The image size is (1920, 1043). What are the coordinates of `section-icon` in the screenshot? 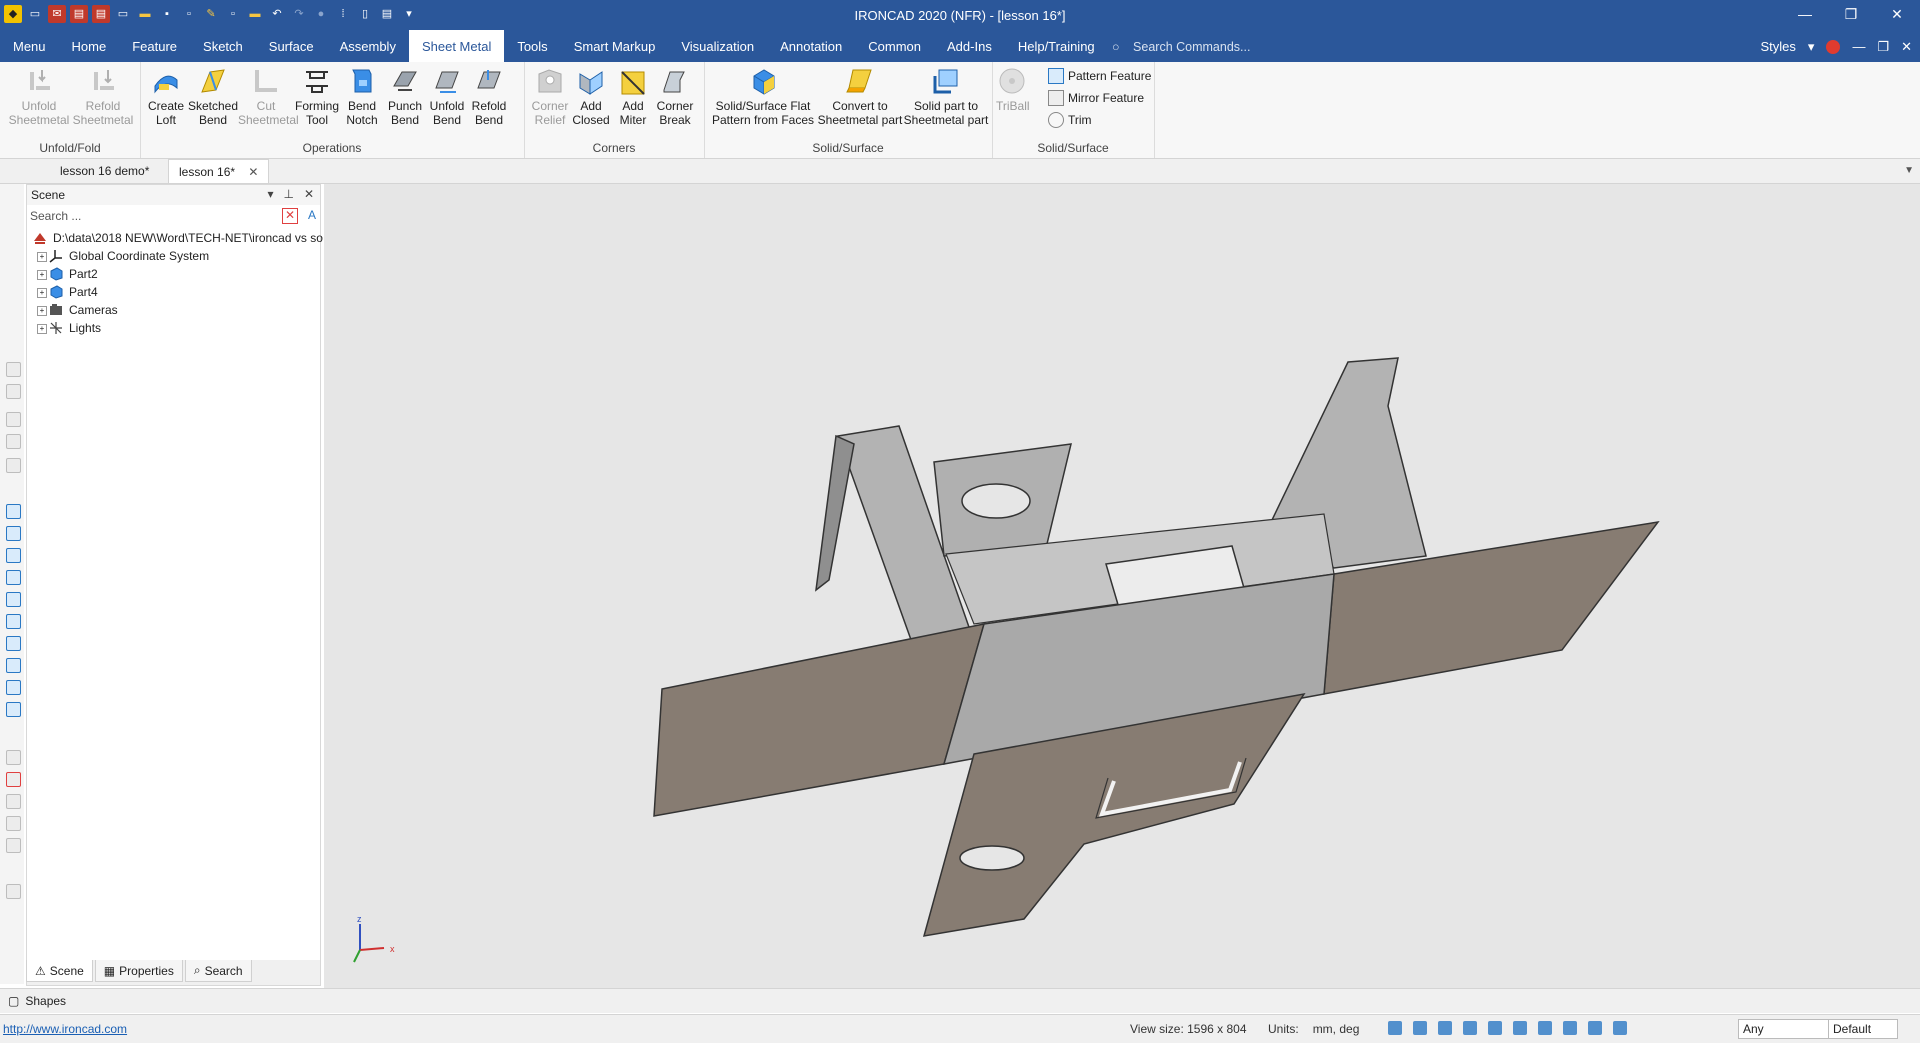 It's located at (1570, 1028).